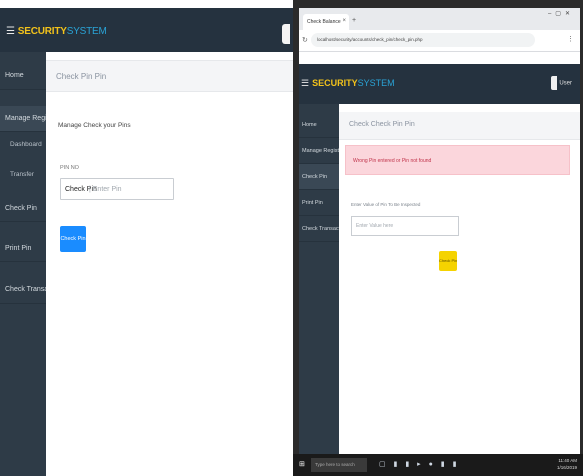 This screenshot has width=583, height=476. I want to click on browser-tab-label: Check Balance, so click(324, 22).